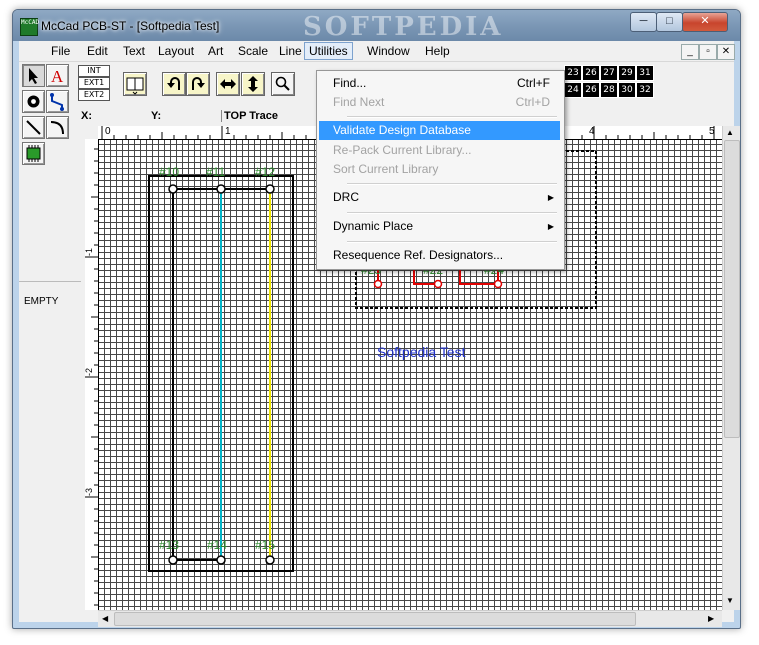  I want to click on minimize-button: ─, so click(643, 22).